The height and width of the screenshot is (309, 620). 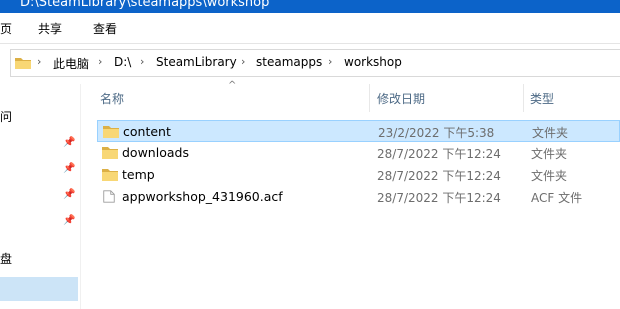 I want to click on window-title: D:\SteamLibrary\steamapps\workshop, so click(x=145, y=5).